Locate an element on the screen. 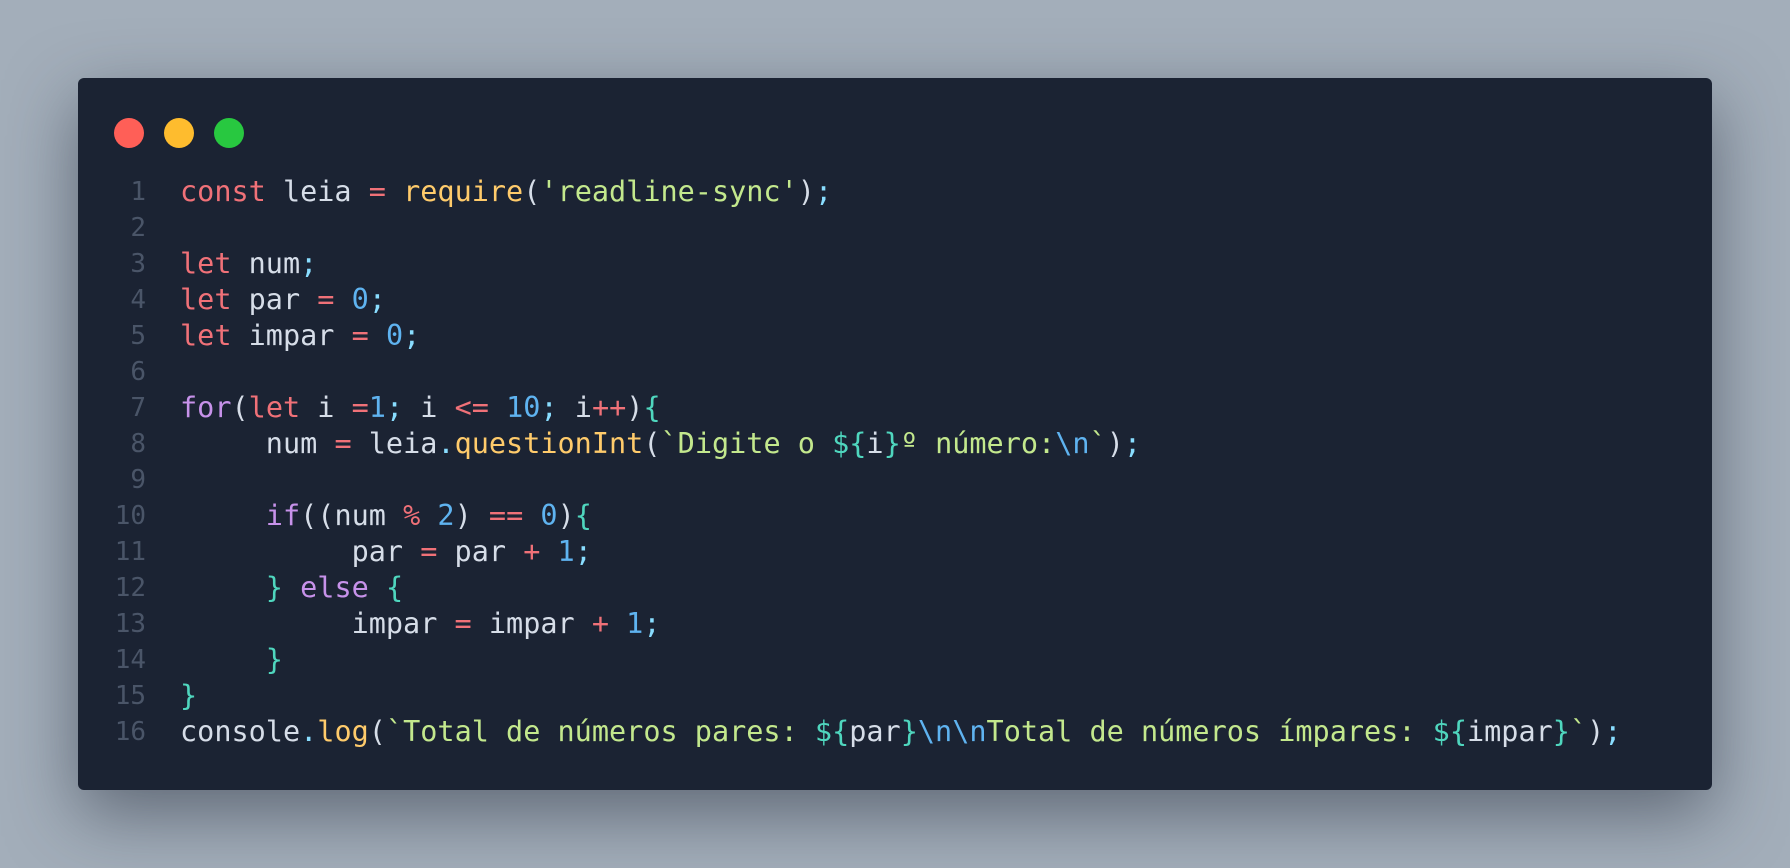 This screenshot has width=1790, height=868. window-controls is located at coordinates (179, 133).